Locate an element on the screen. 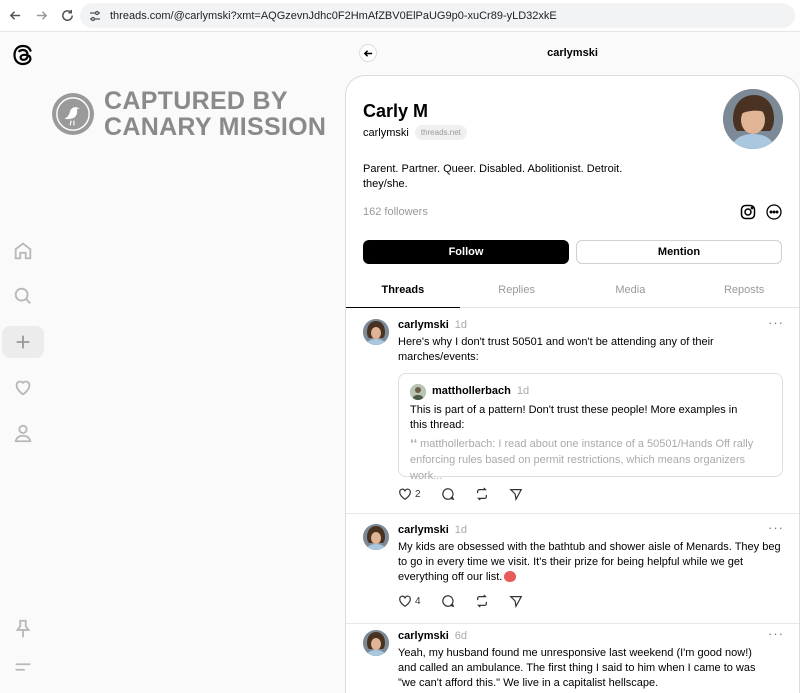 The height and width of the screenshot is (693, 800). header-username: carlymski is located at coordinates (572, 53).